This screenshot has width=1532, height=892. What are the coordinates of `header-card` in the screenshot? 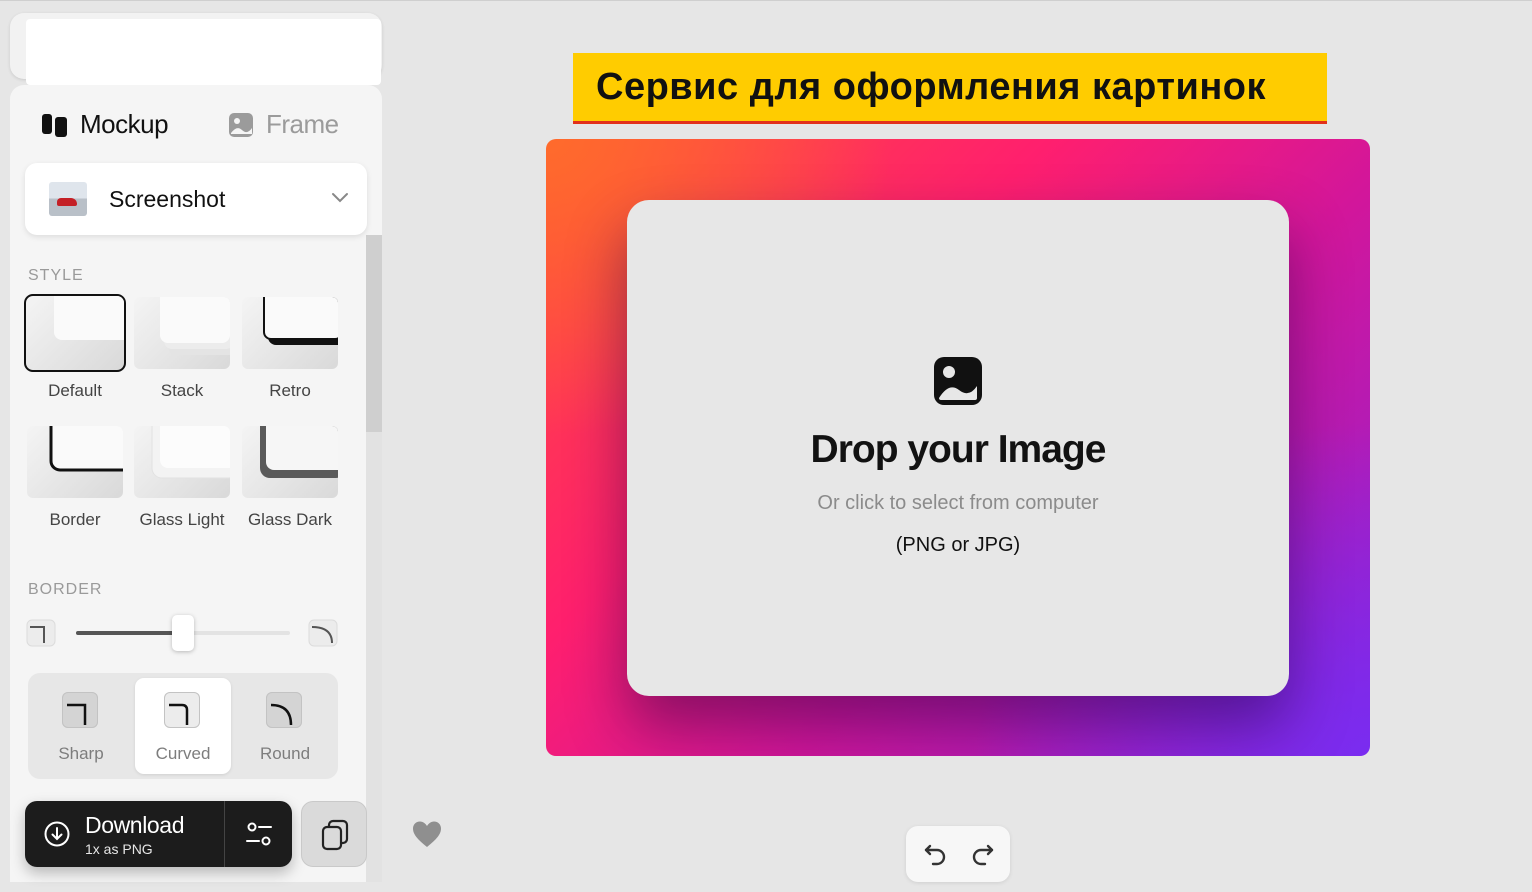 It's located at (196, 49).